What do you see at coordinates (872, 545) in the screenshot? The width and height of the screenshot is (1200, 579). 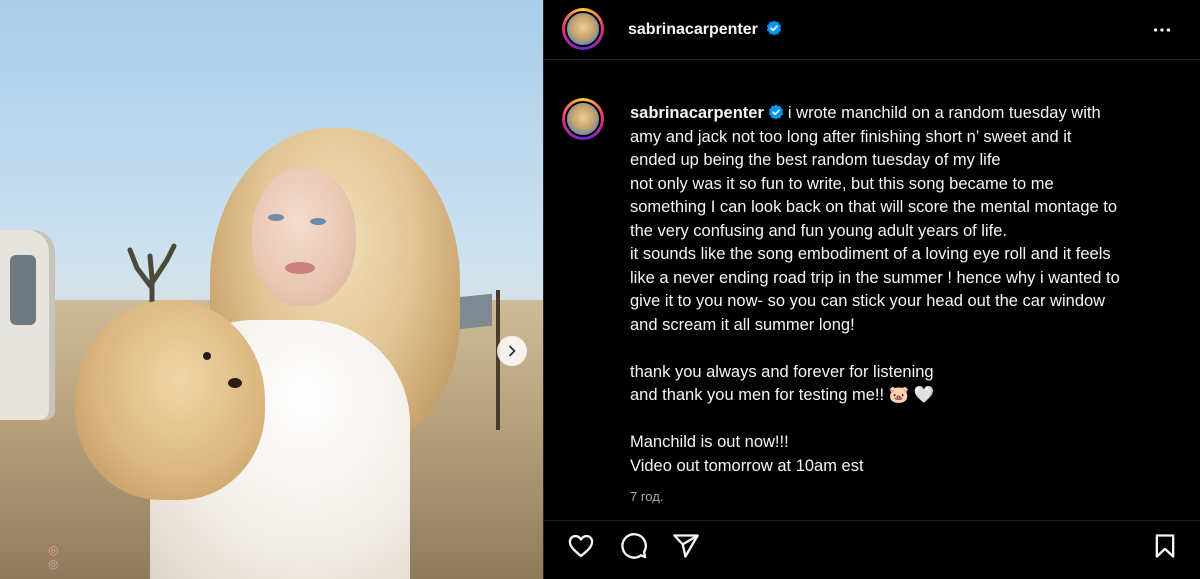 I see `action-bar` at bounding box center [872, 545].